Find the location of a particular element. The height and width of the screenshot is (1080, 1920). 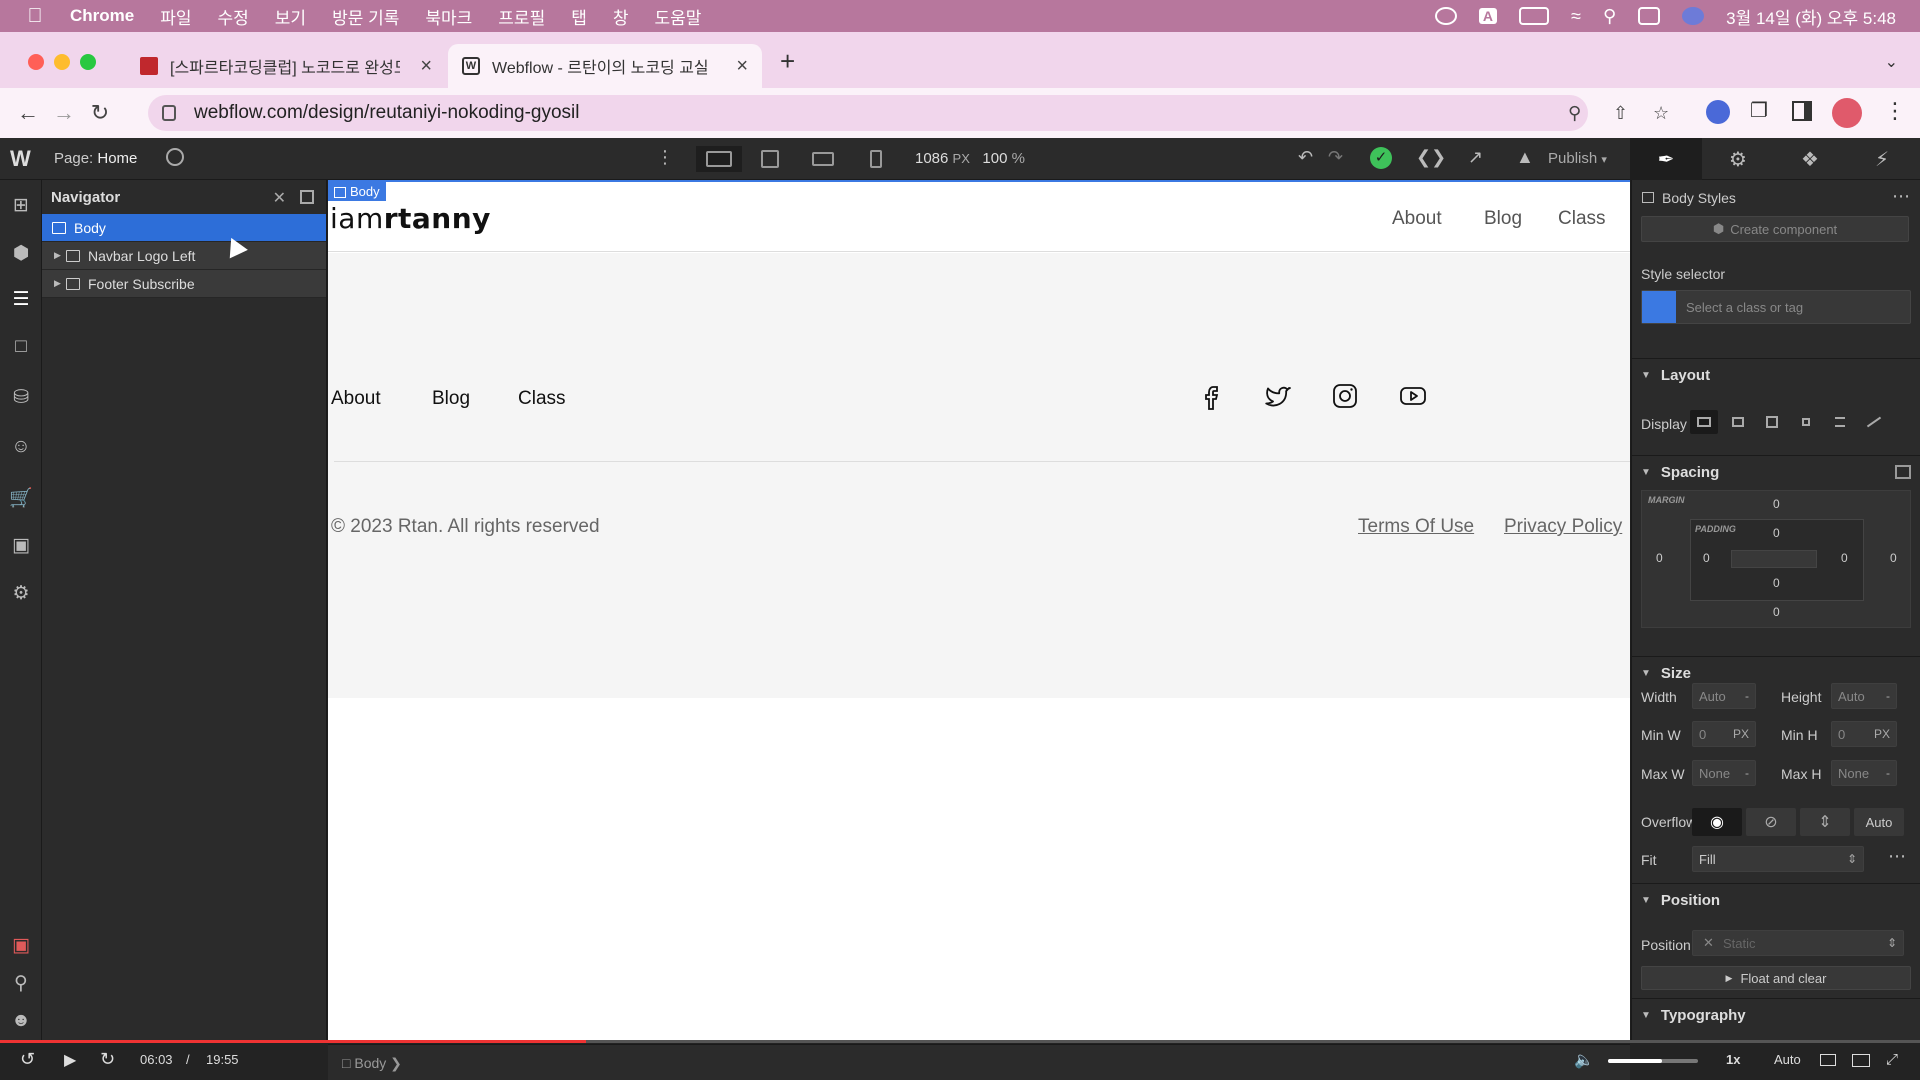

footer-link-class: Class is located at coordinates (542, 399).